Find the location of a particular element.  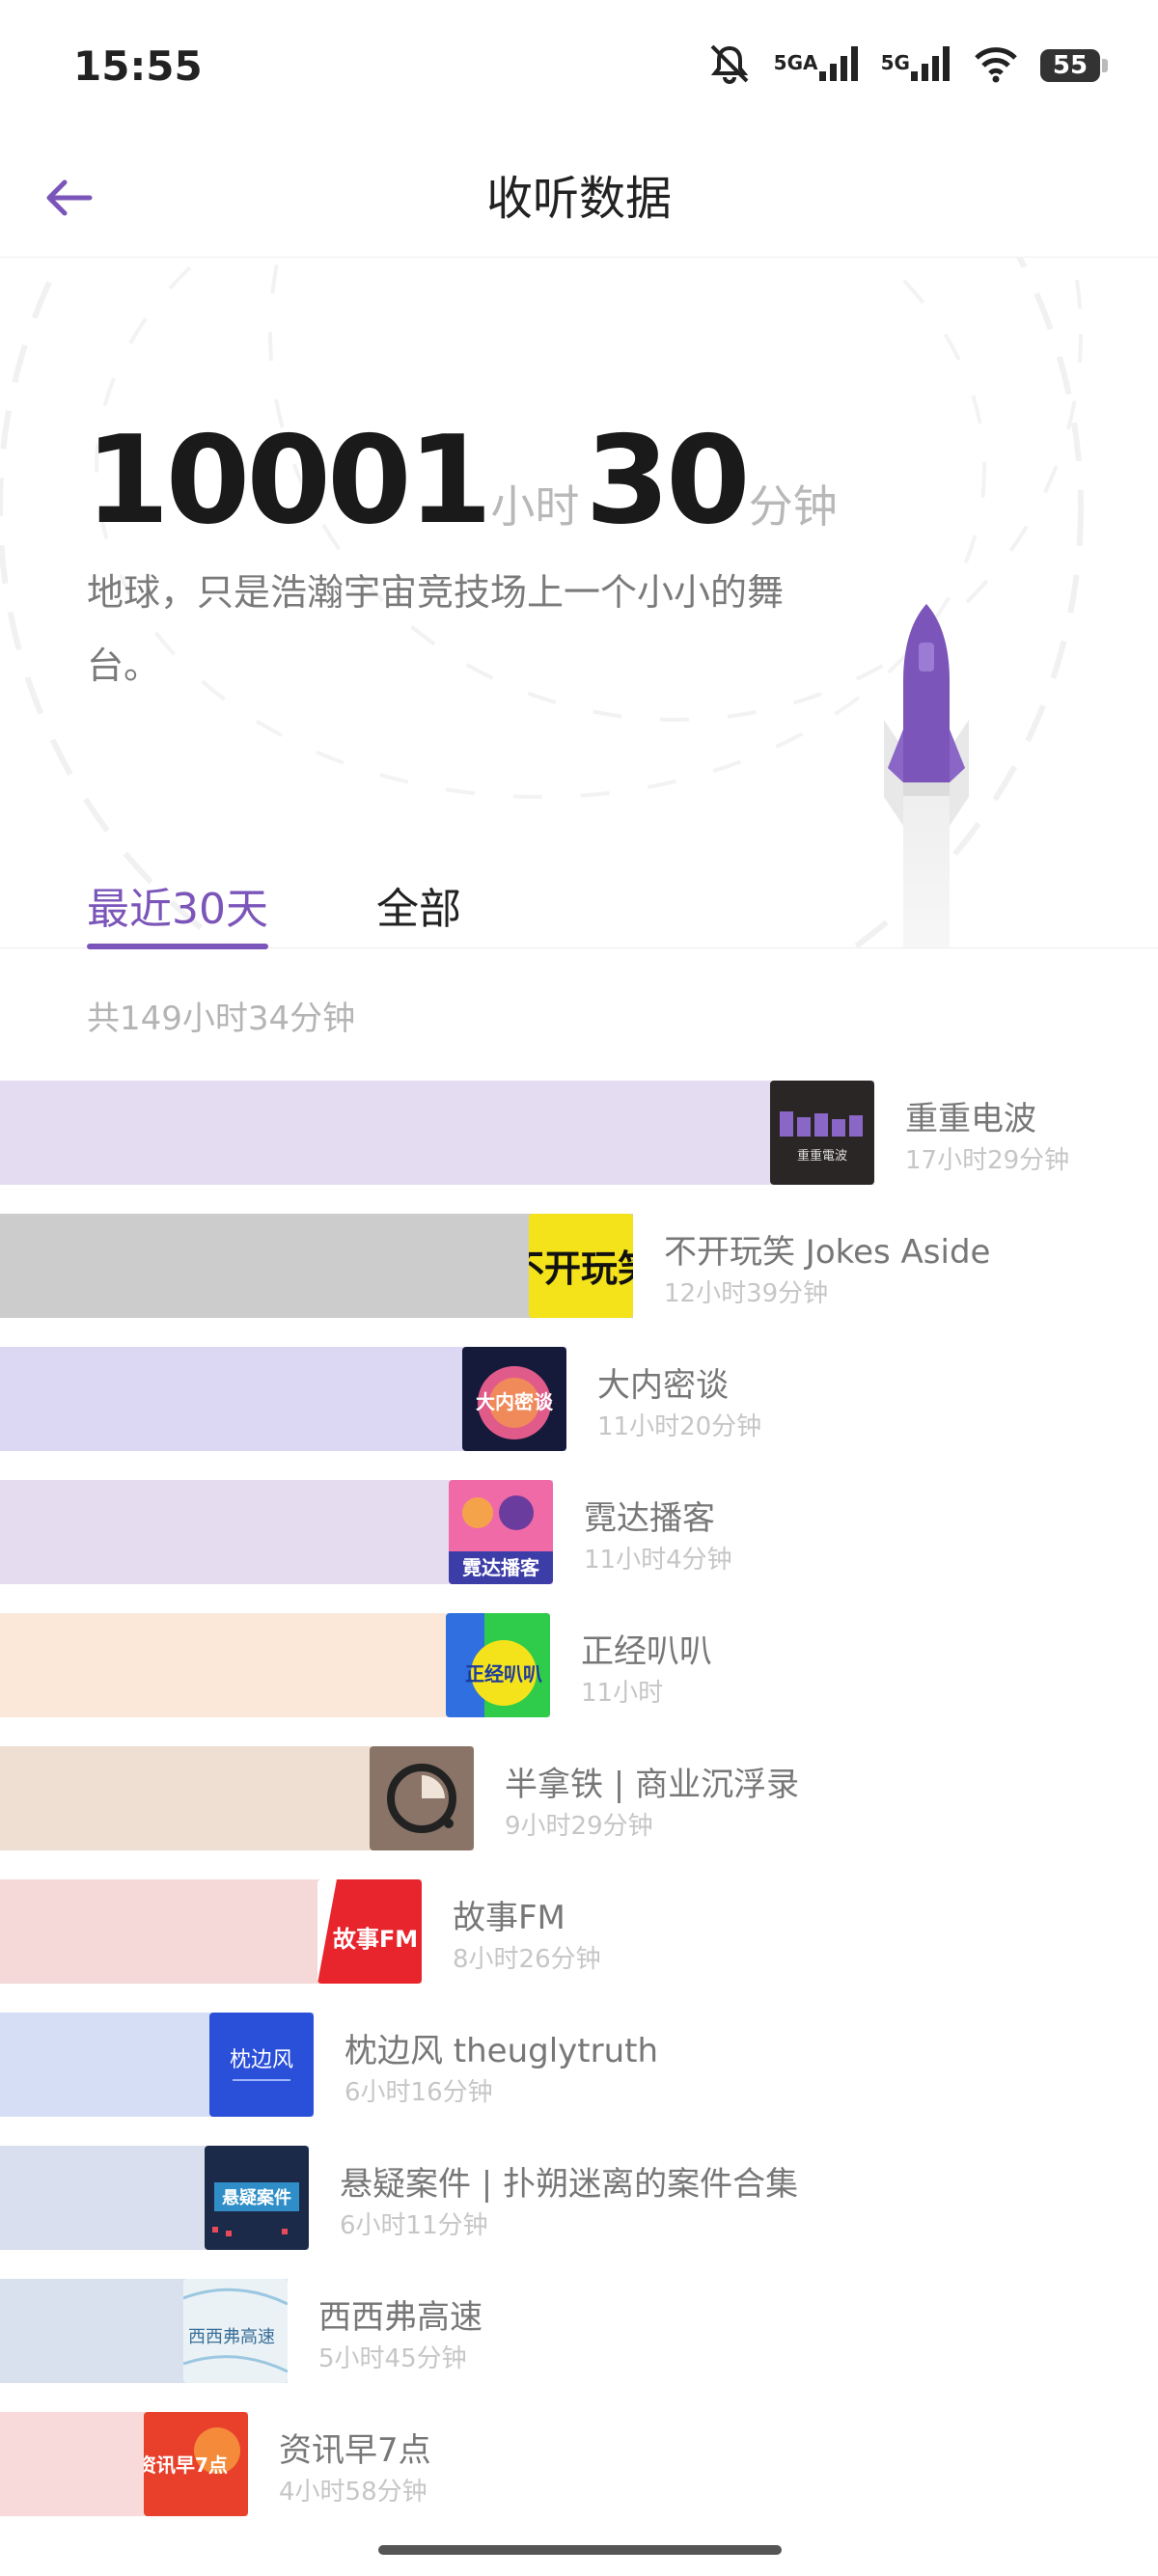

podcast-name: 西西弗高速 is located at coordinates (400, 2318).